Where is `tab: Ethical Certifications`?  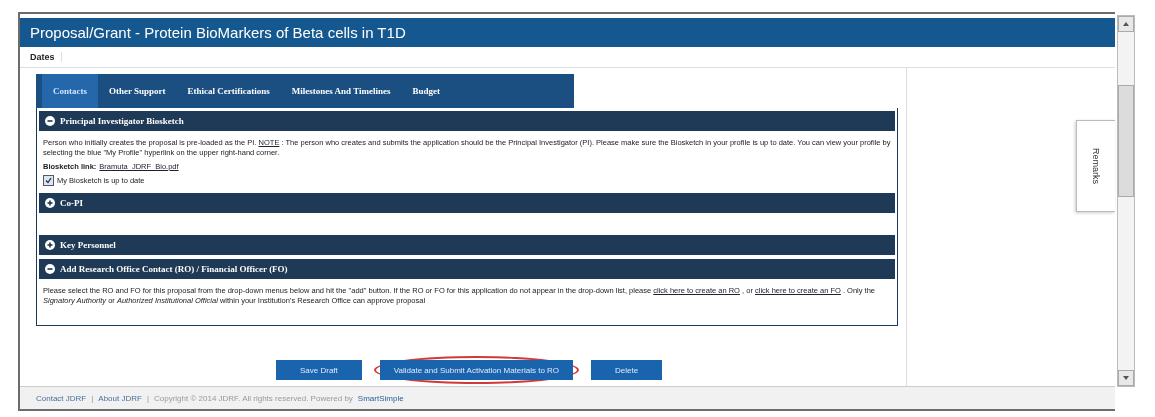
tab: Ethical Certifications is located at coordinates (228, 91).